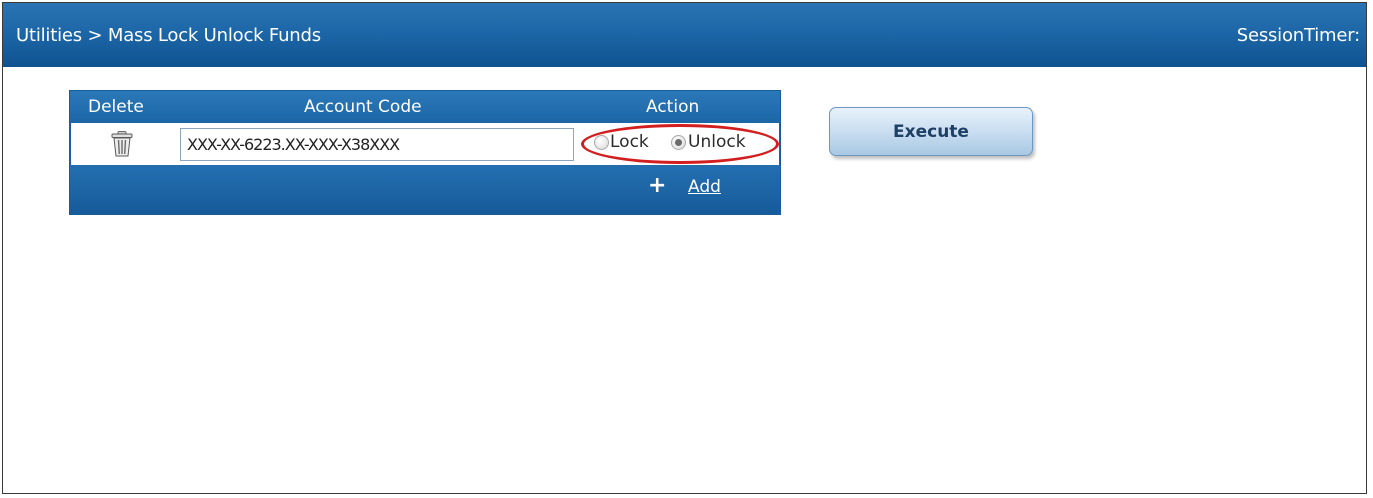 Image resolution: width=1373 pixels, height=498 pixels. I want to click on action-radio-group: Lock Unlock, so click(686, 145).